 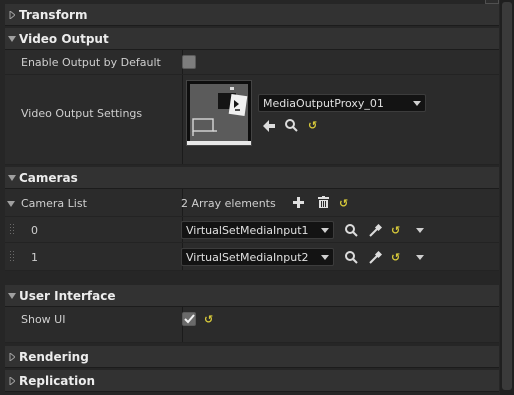 I want to click on use-selected-arrow-icon, so click(x=269, y=126).